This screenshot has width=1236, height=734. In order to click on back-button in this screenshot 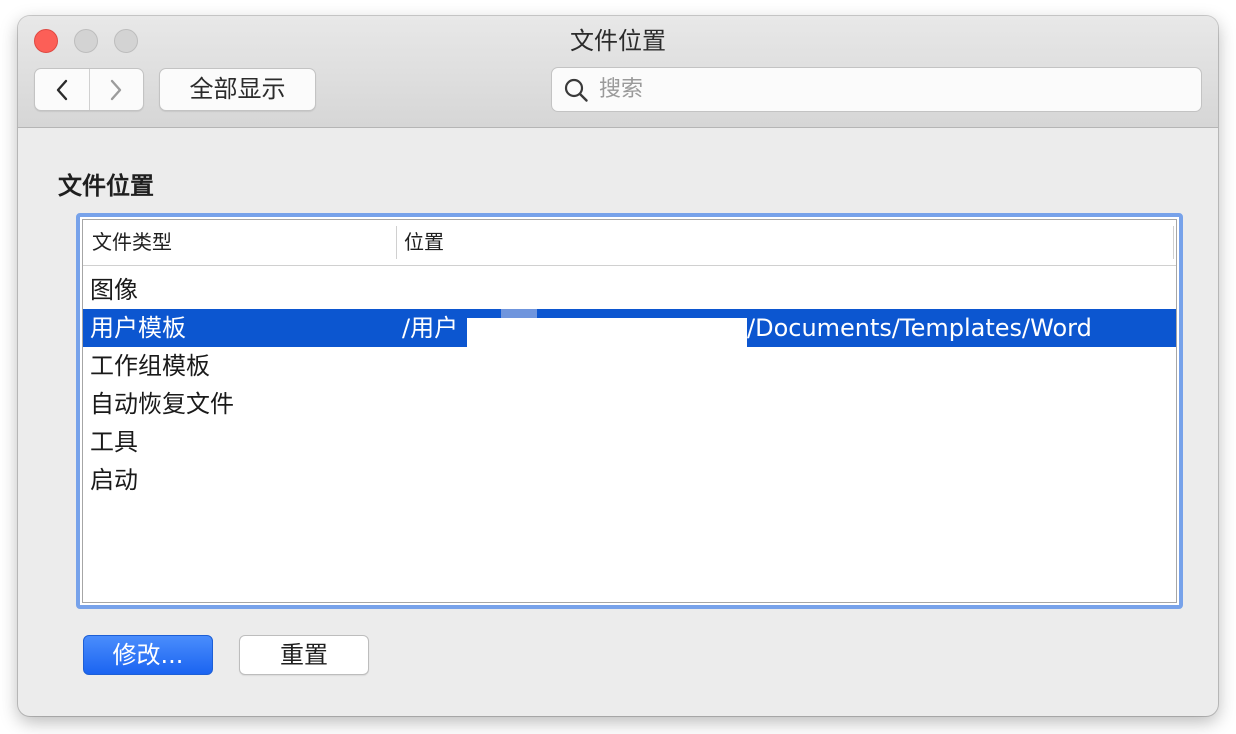, I will do `click(62, 89)`.